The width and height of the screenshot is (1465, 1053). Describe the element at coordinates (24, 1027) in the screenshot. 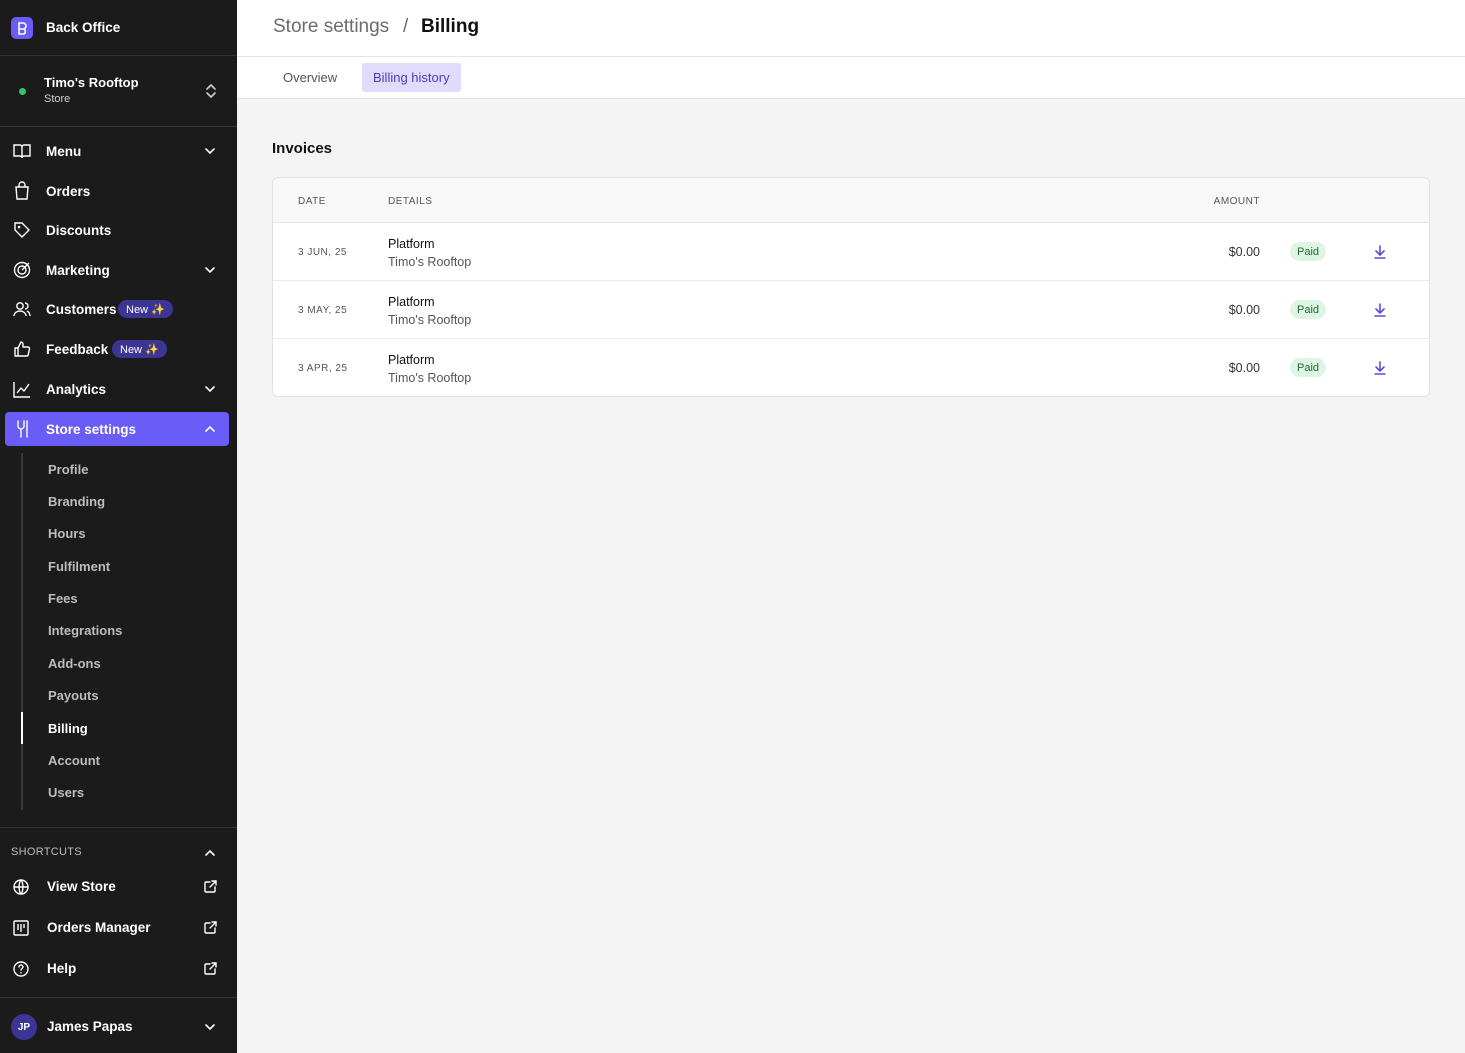

I see `avatar: JP` at that location.